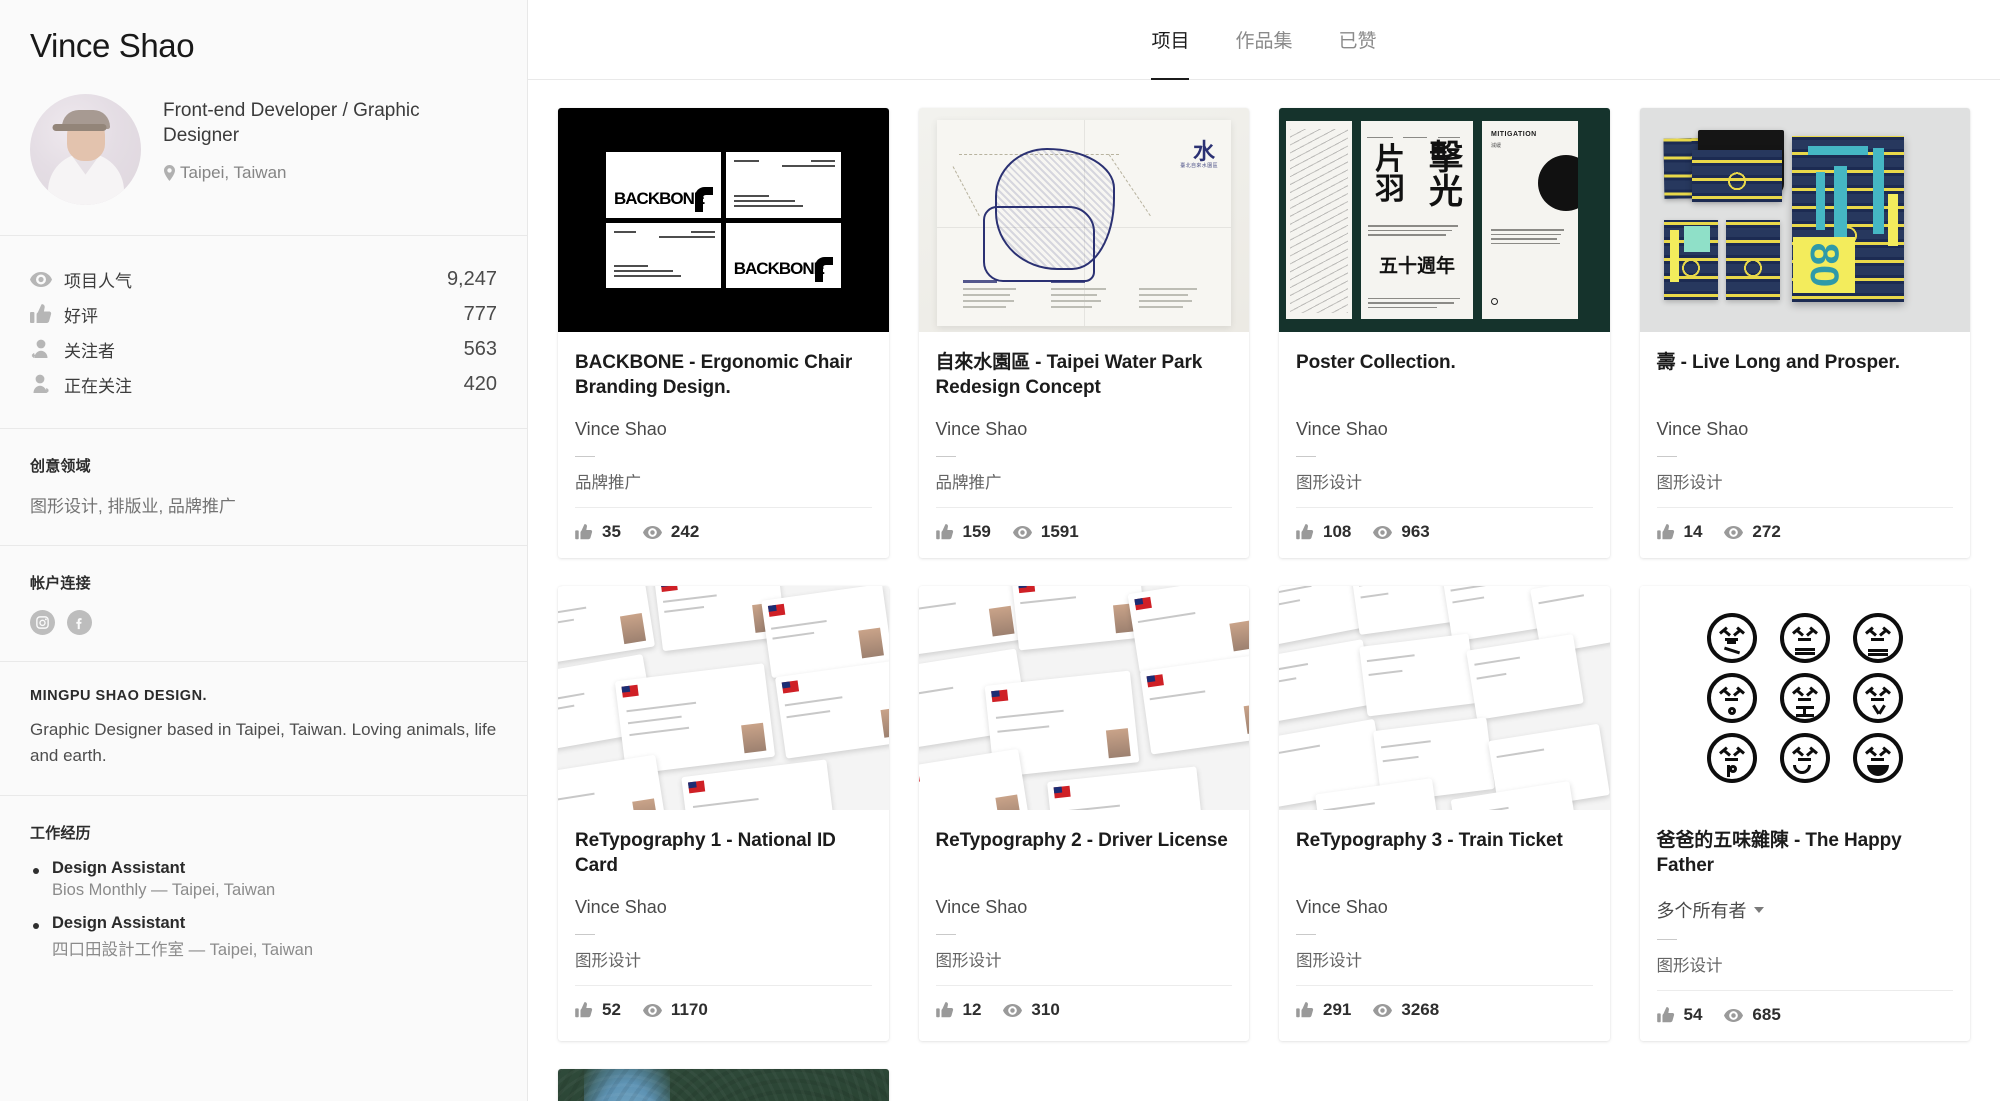 This screenshot has width=2000, height=1101. I want to click on tab-portfolio: 作品集, so click(1263, 40).